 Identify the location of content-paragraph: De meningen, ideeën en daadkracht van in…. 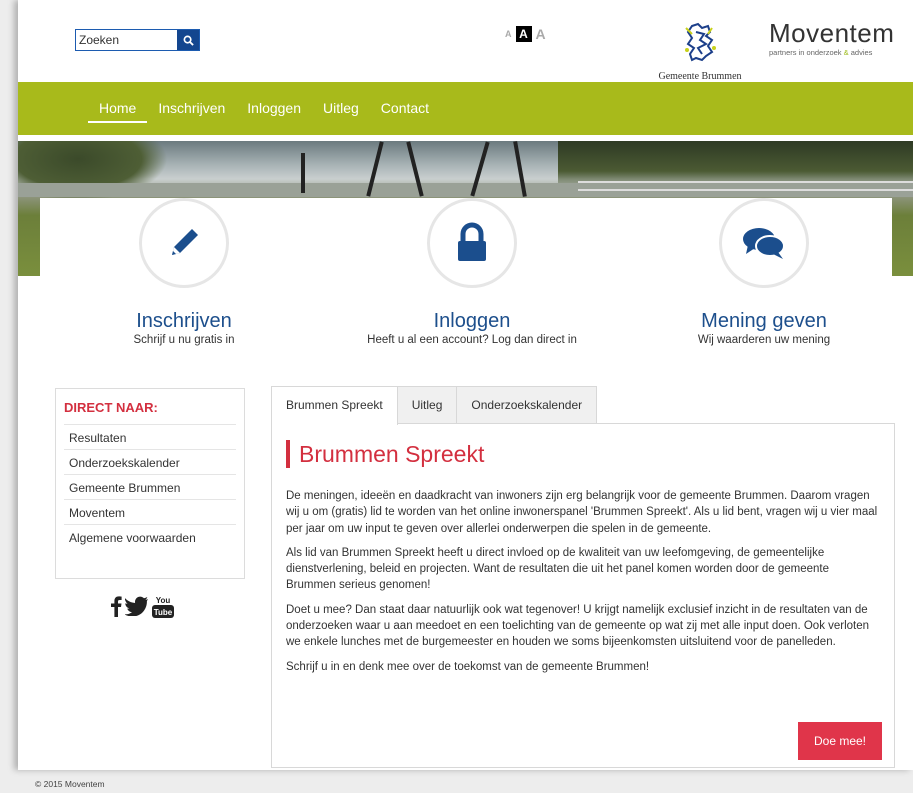
(582, 512).